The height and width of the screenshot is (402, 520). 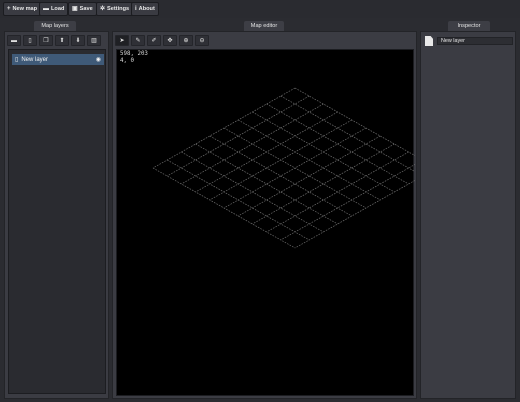 I want to click on gear-icon: ✲, so click(x=103, y=9).